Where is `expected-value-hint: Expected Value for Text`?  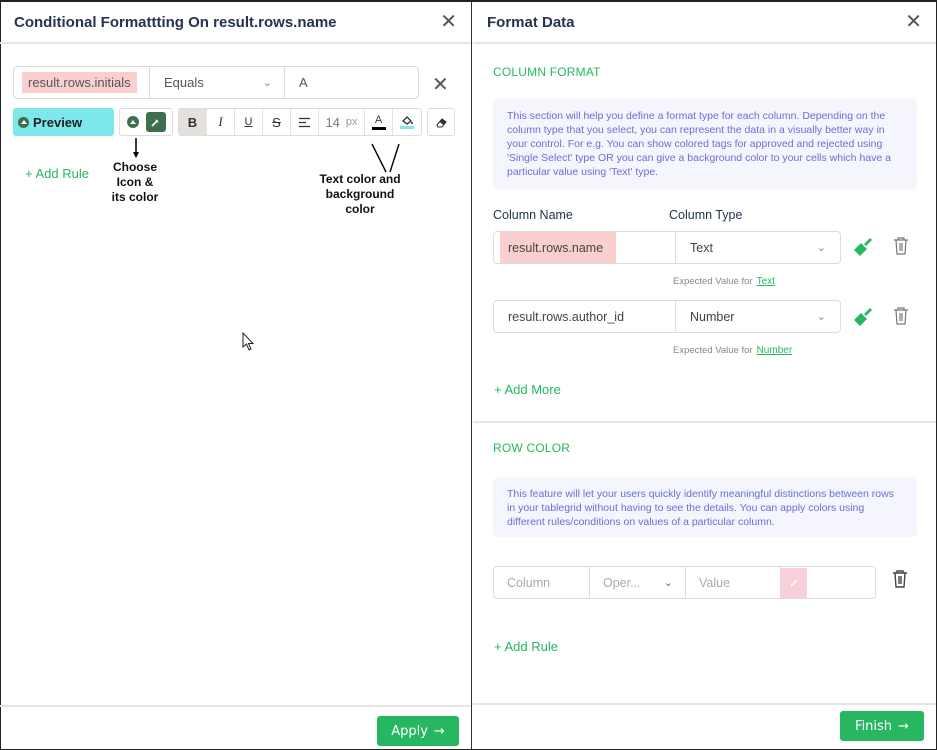 expected-value-hint: Expected Value for Text is located at coordinates (724, 281).